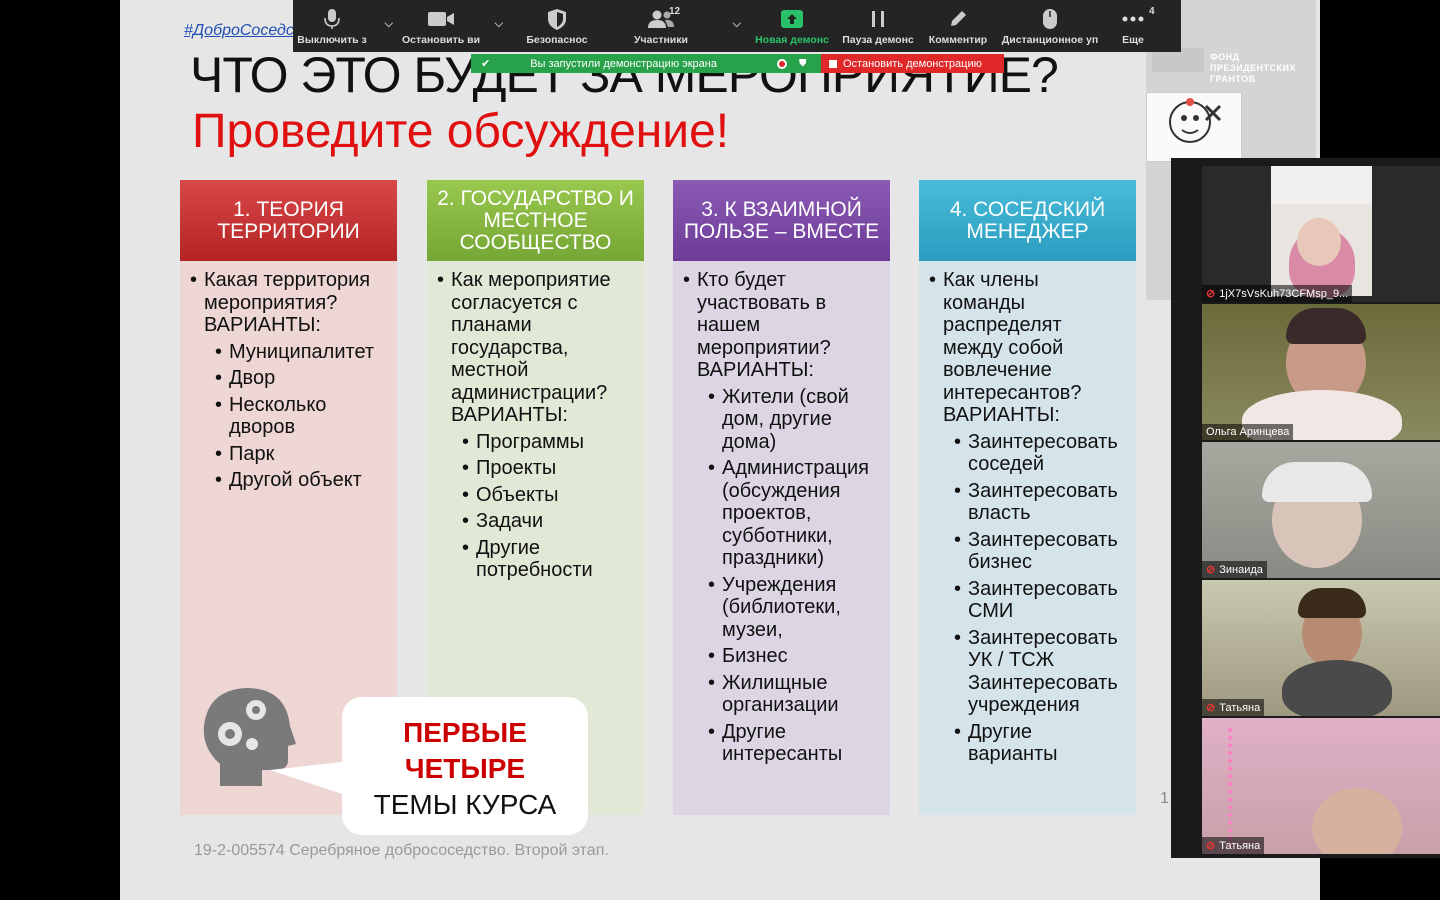 The image size is (1440, 900). I want to click on security-label: Безопаснос, so click(557, 40).